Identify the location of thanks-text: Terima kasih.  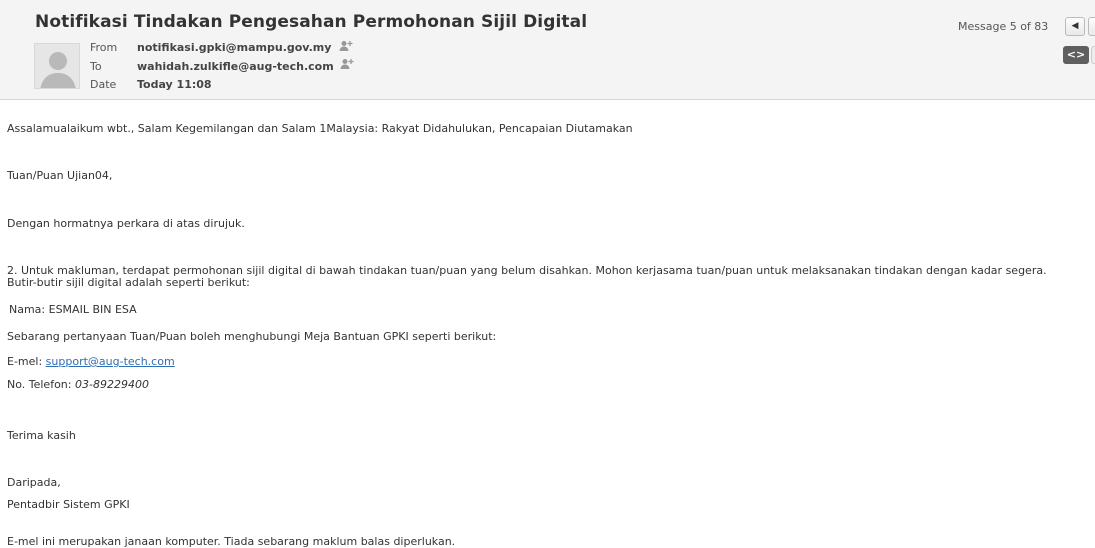
(41, 435).